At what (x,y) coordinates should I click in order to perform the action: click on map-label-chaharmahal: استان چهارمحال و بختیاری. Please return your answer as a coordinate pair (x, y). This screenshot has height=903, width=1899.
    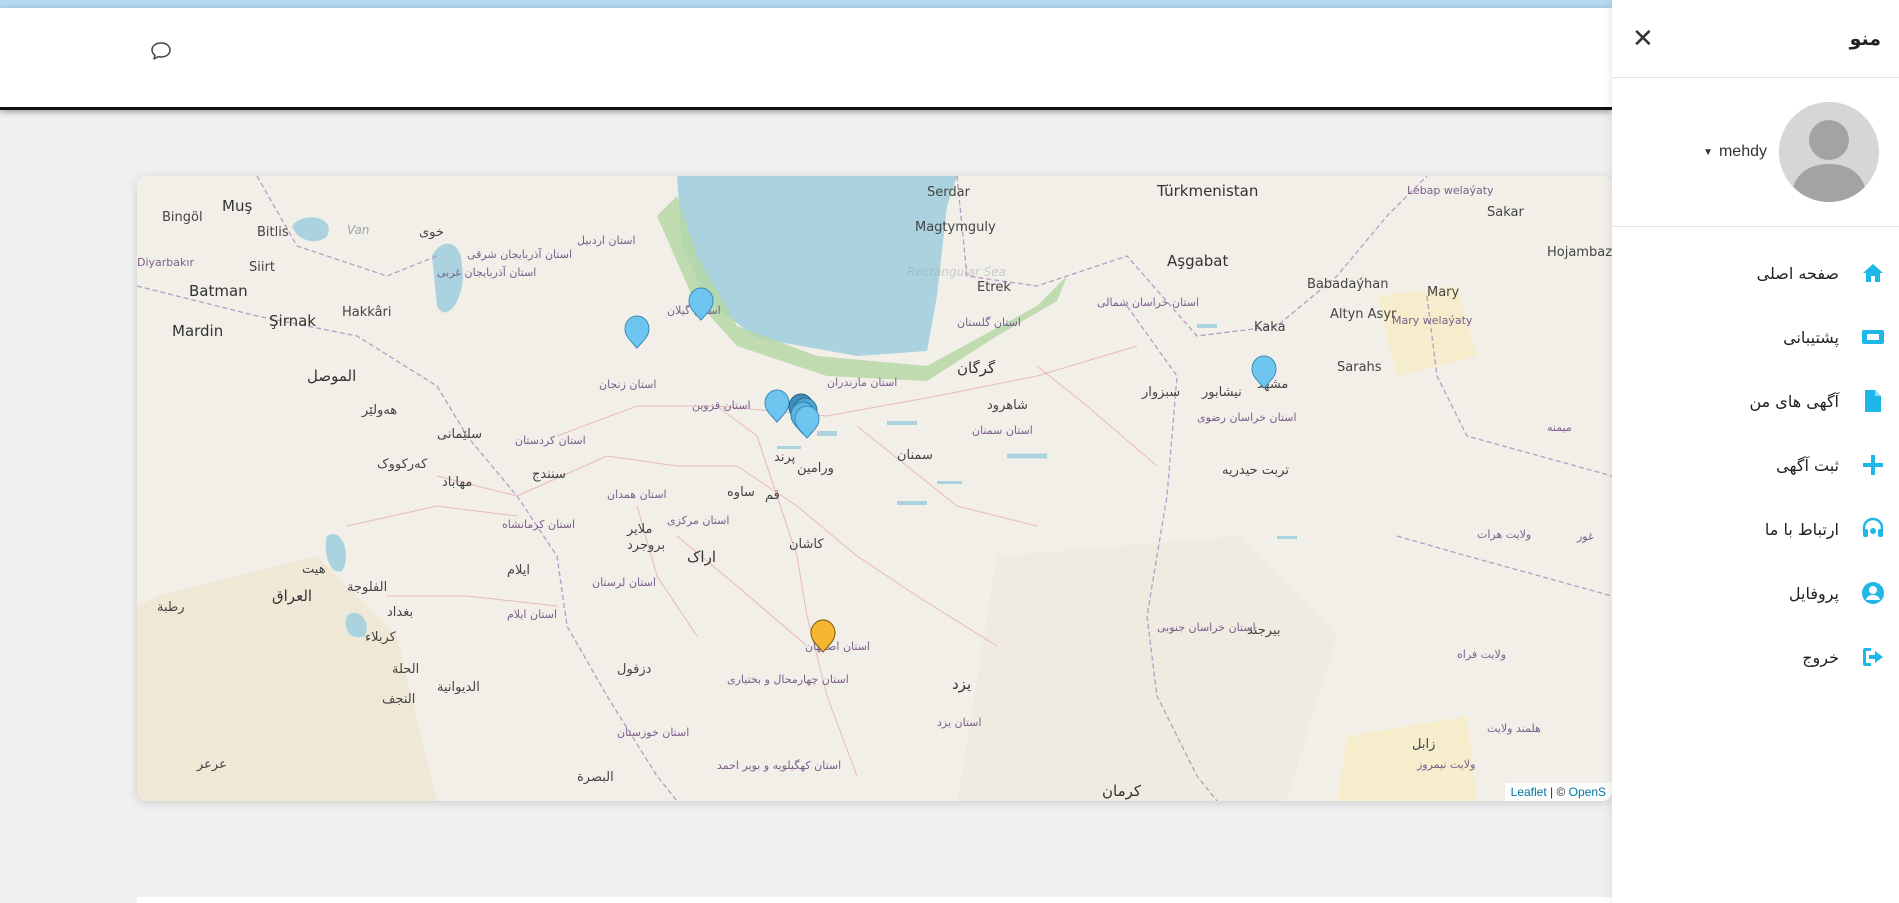
    Looking at the image, I should click on (788, 679).